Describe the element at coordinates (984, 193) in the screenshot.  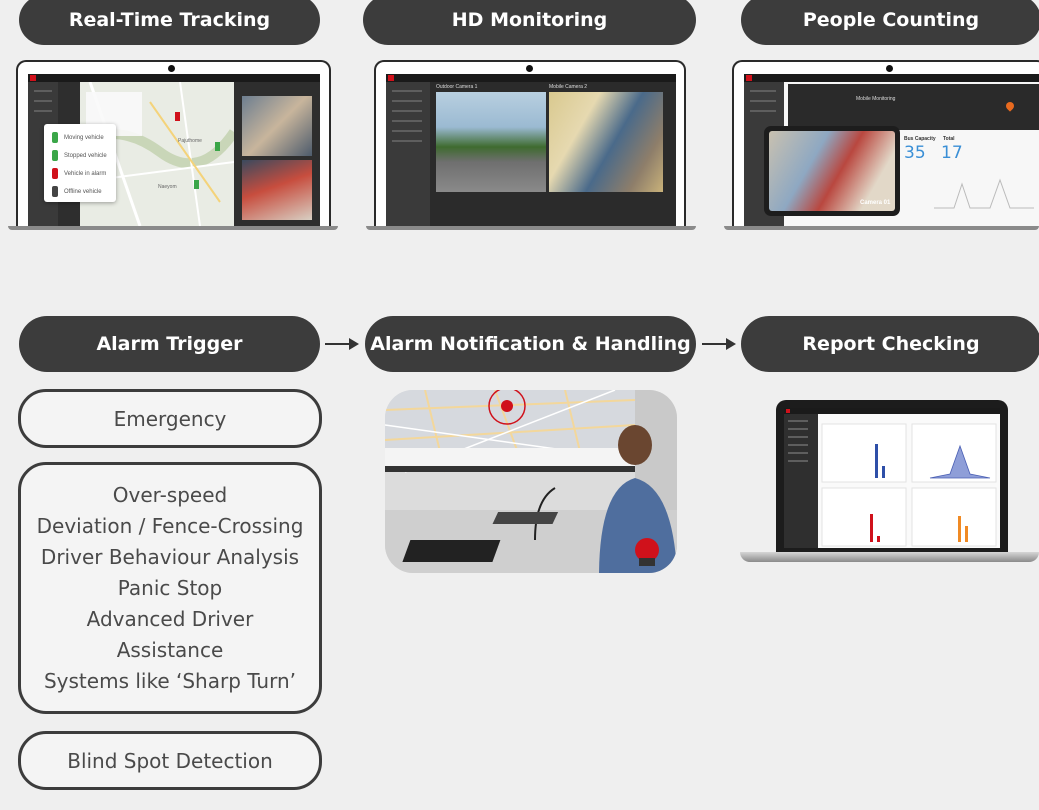
I see `count-trend-chart` at that location.